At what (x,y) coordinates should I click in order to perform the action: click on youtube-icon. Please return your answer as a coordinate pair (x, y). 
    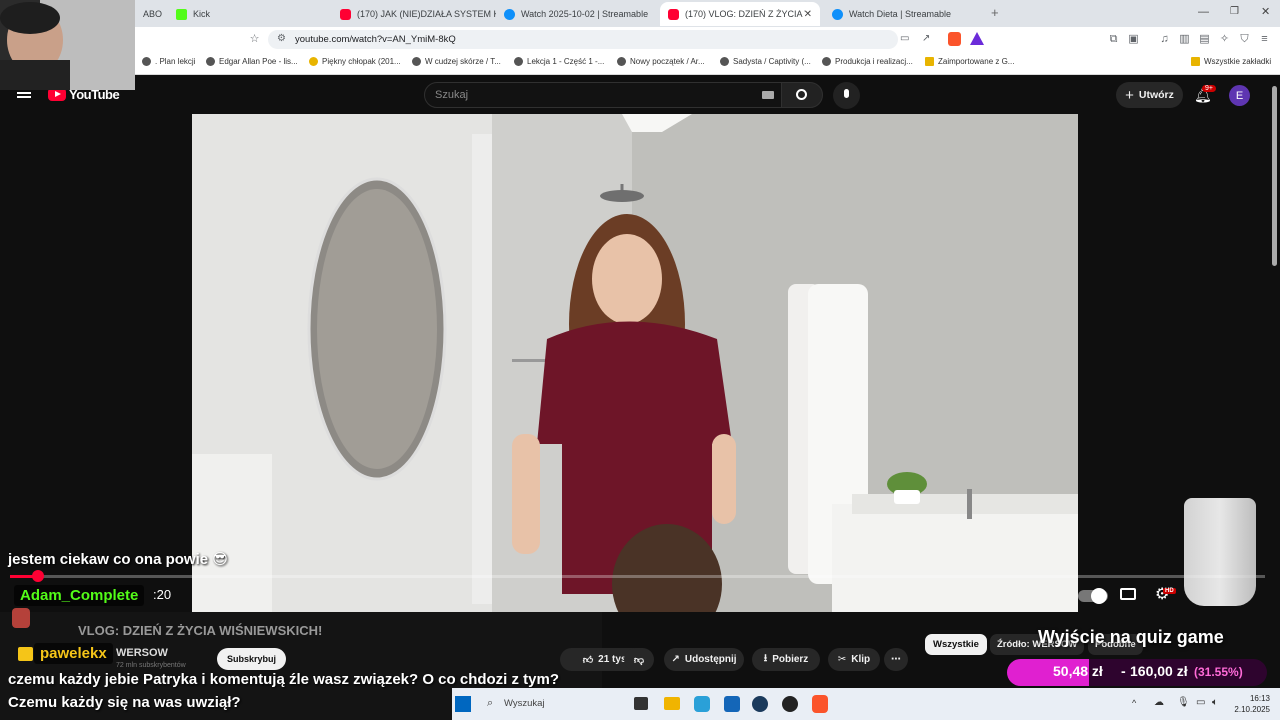
    Looking at the image, I should click on (345, 14).